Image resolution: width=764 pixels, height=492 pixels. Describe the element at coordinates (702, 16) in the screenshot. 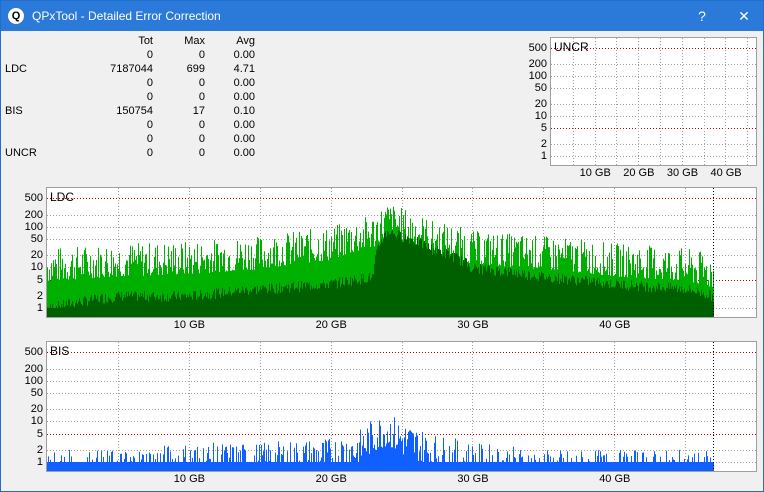

I see `help-button: ?` at that location.